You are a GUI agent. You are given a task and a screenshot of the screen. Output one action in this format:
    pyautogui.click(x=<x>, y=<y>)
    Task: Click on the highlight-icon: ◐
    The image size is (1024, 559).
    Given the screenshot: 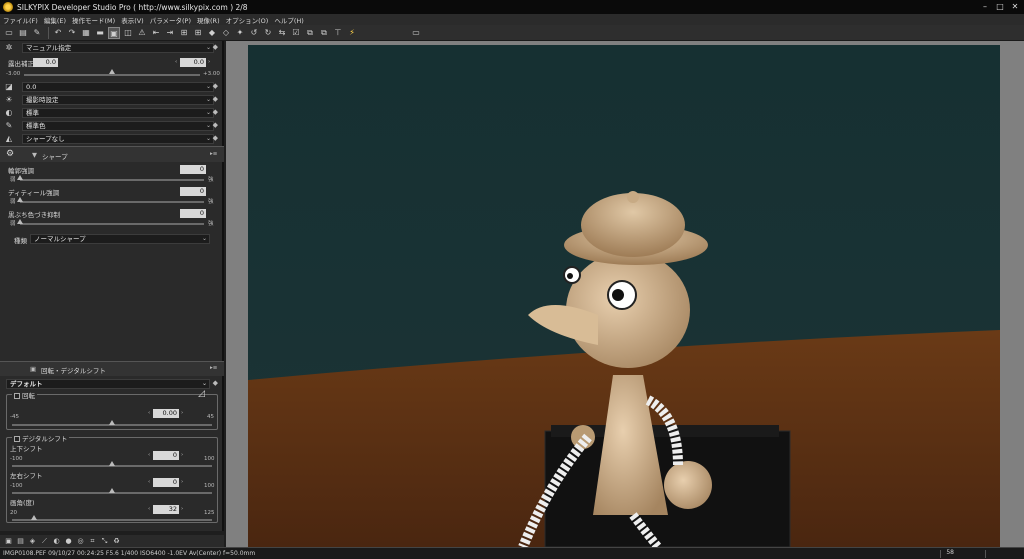 What is the action you would take?
    pyautogui.click(x=56, y=541)
    